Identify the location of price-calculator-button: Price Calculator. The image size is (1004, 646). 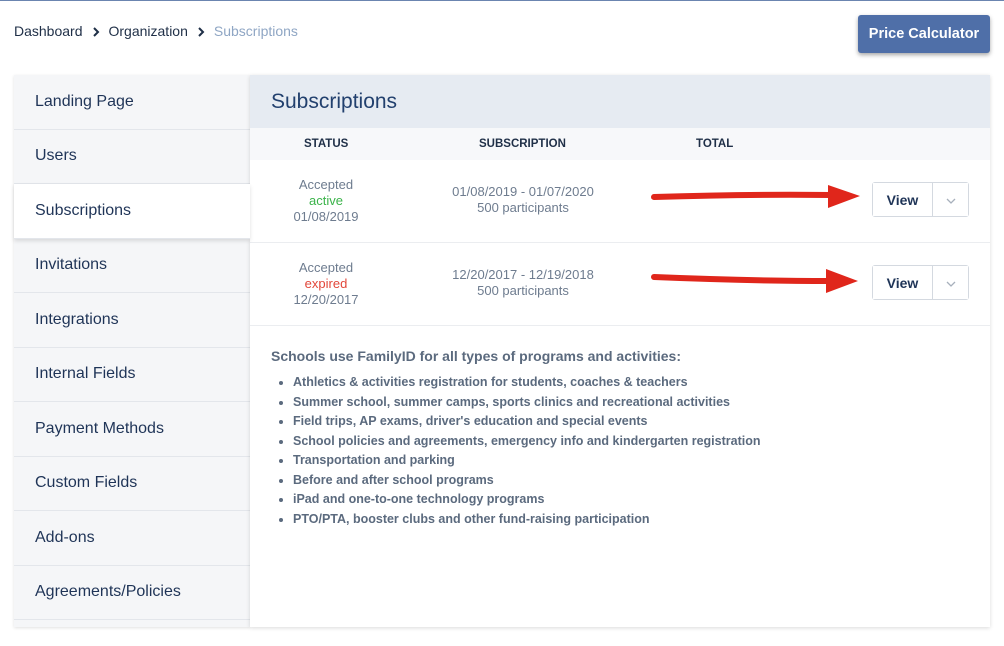
(924, 34).